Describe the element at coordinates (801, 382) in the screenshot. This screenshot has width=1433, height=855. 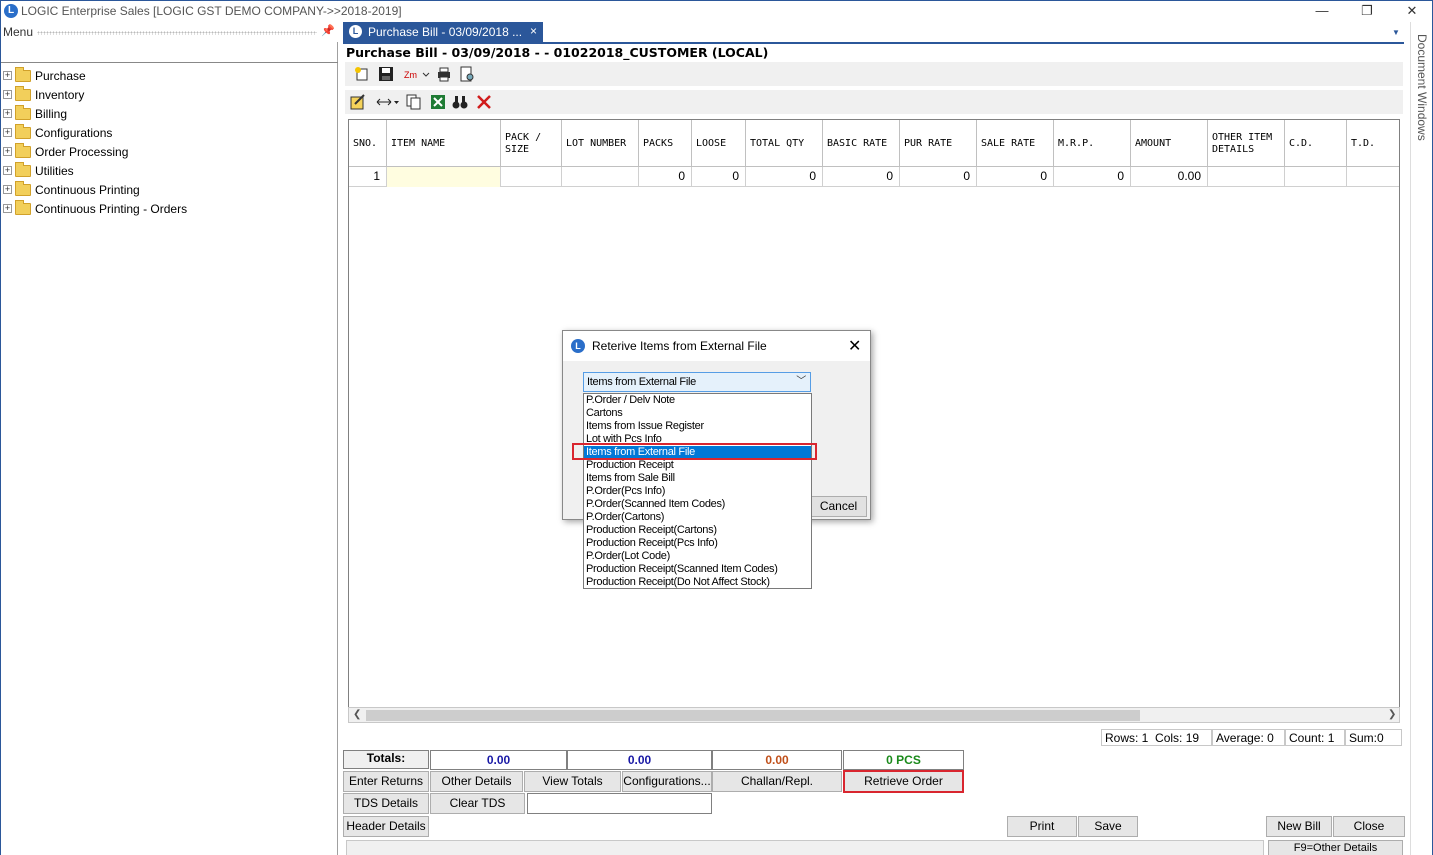
I see `chevron-down-icon: ﹀` at that location.